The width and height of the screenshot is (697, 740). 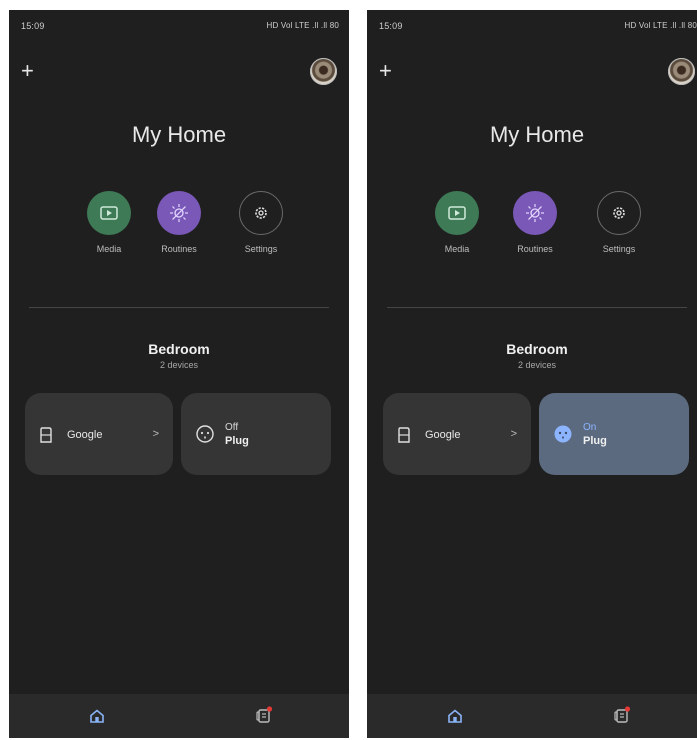 I want to click on plug-tile: Off Plug, so click(x=256, y=434).